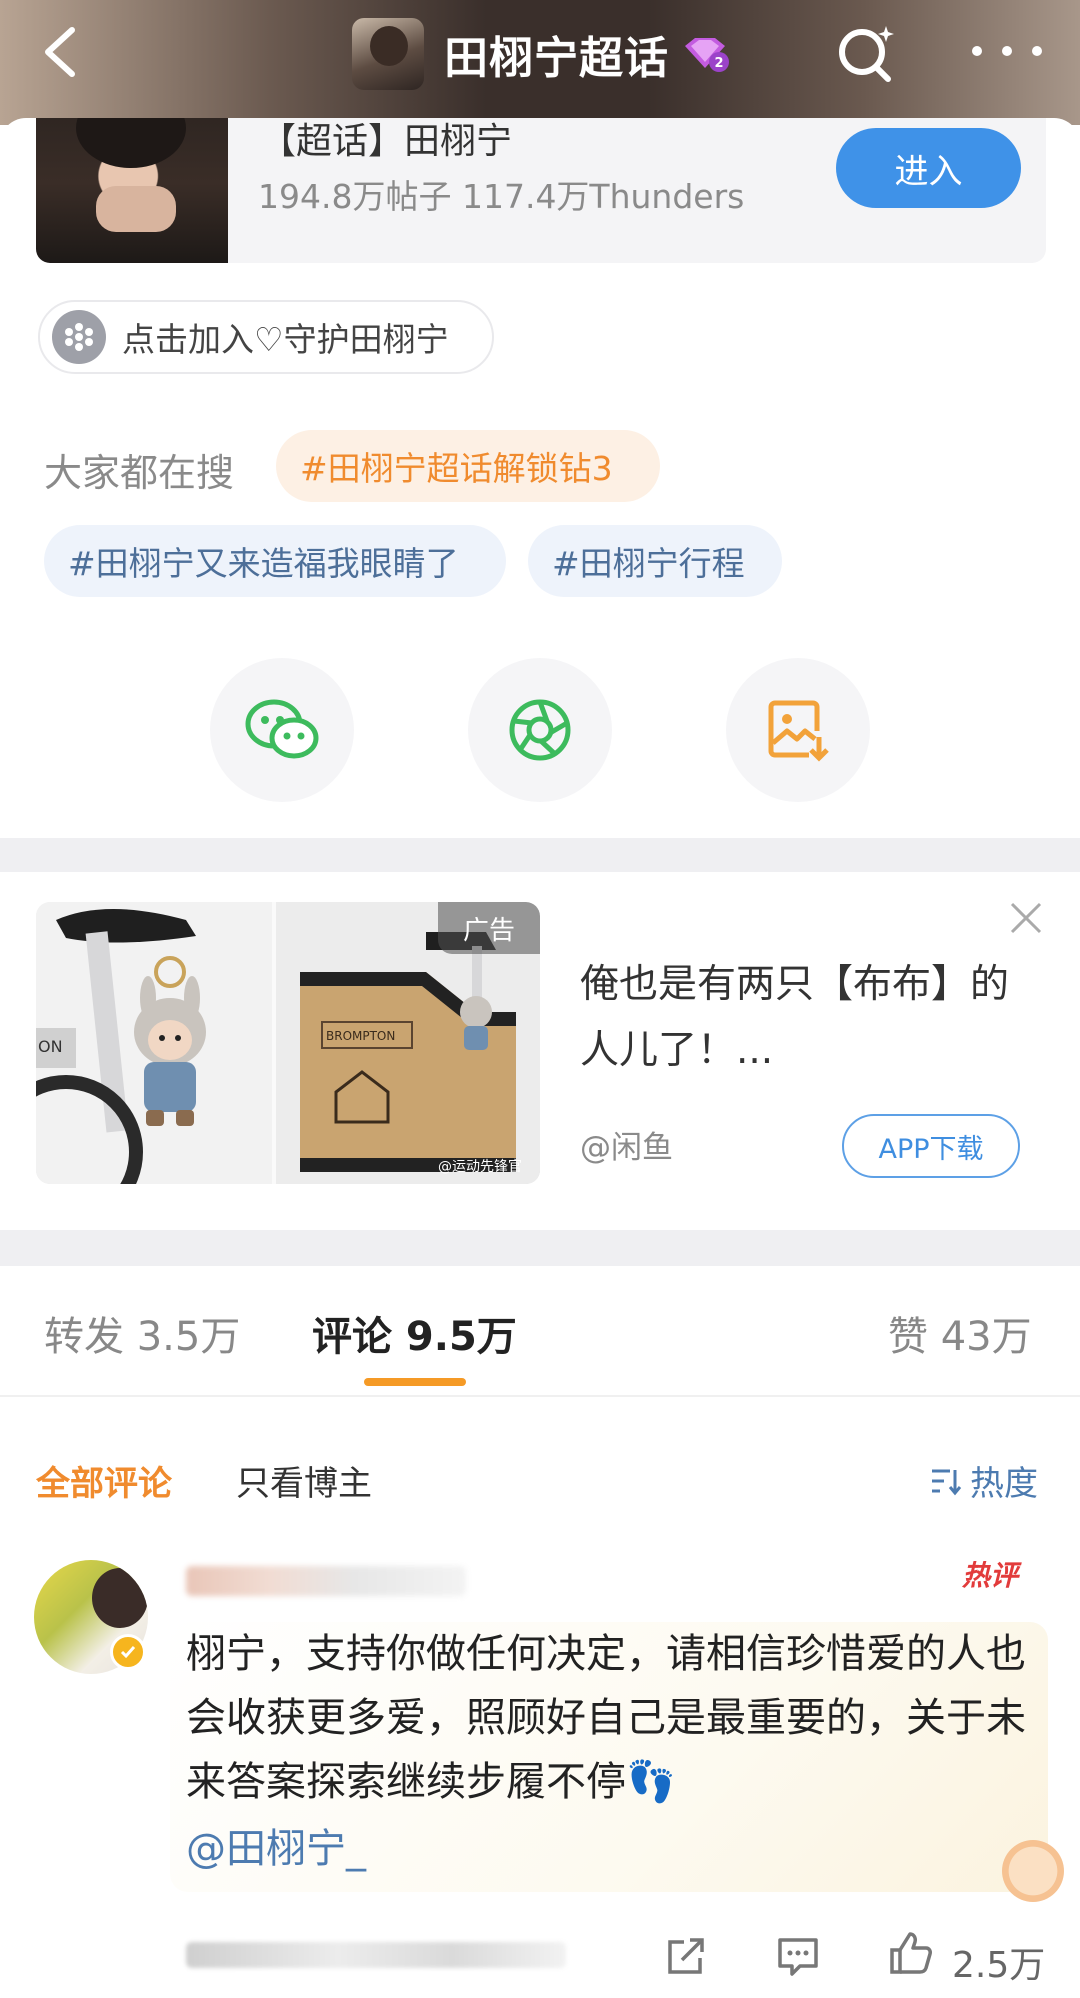 The height and width of the screenshot is (1998, 1080). What do you see at coordinates (415, 1382) in the screenshot?
I see `active-tab-indicator` at bounding box center [415, 1382].